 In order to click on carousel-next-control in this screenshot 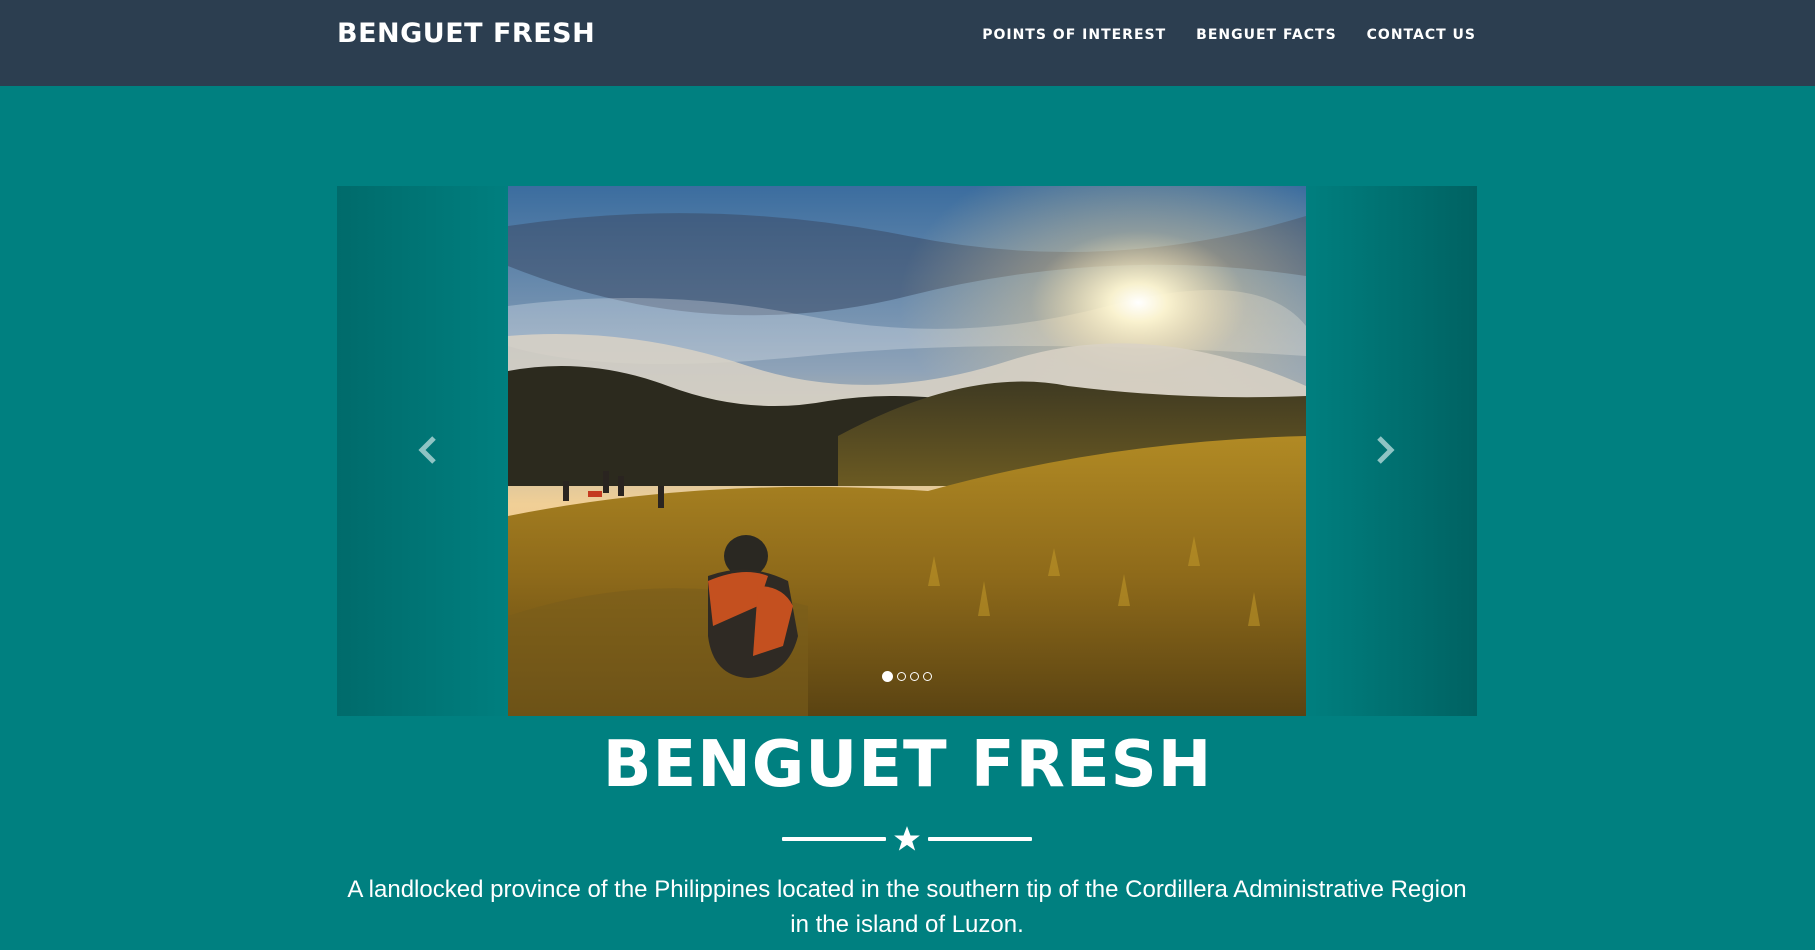, I will do `click(1391, 451)`.